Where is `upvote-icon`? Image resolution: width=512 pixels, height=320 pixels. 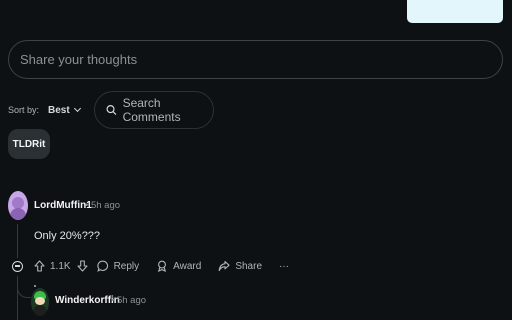
upvote-icon is located at coordinates (39, 266).